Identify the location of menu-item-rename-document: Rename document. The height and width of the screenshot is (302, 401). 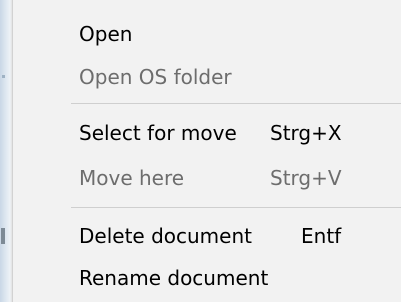
(207, 278).